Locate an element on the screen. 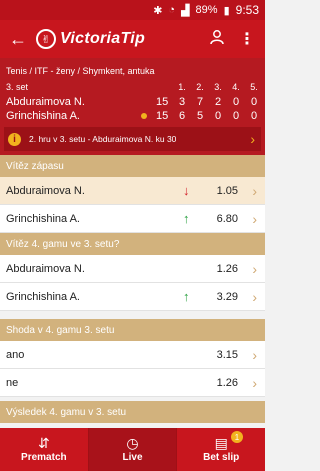 The width and height of the screenshot is (320, 471). odds-row: Abduraimova N. ↓ 1.05 › is located at coordinates (132, 191).